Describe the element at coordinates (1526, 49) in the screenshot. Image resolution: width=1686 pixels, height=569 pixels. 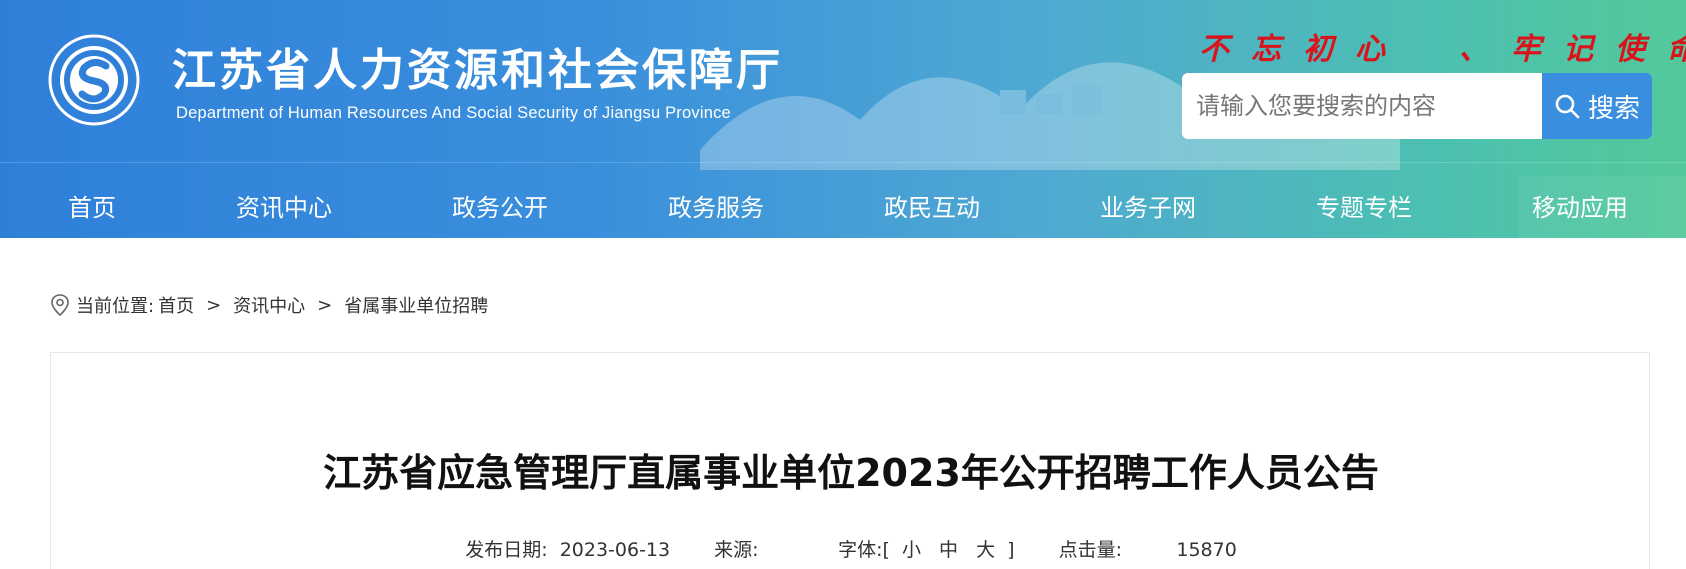
I see `slogan-char: 牢` at that location.